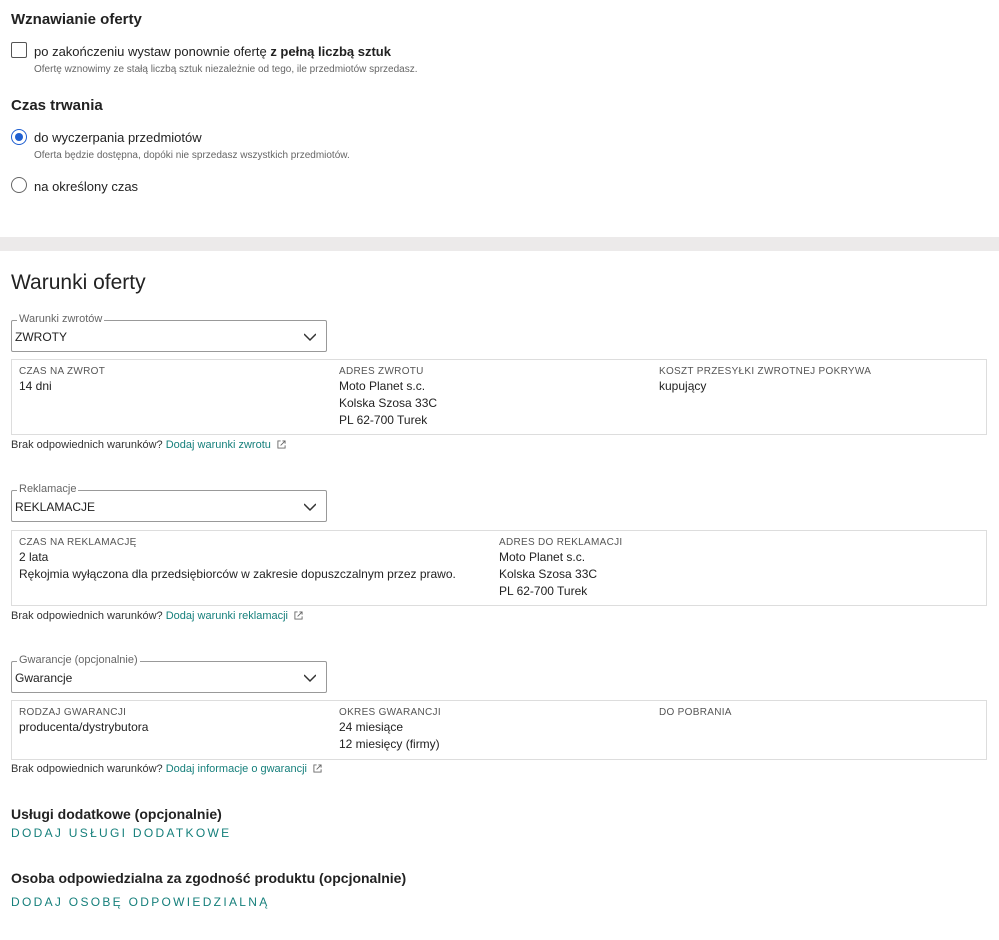  What do you see at coordinates (121, 833) in the screenshot?
I see `add-extras-button: DODAJ USŁUGI DODATKOWE` at bounding box center [121, 833].